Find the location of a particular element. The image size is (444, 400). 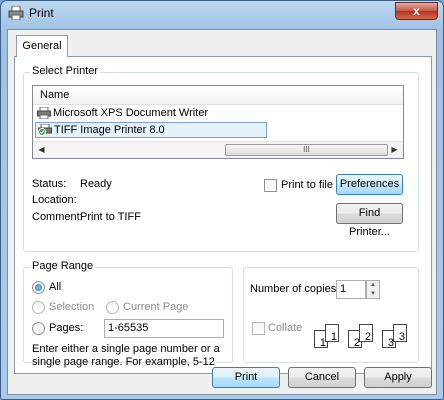

printer-item-tiff: TIFF Image Printer 8.0 is located at coordinates (151, 130).